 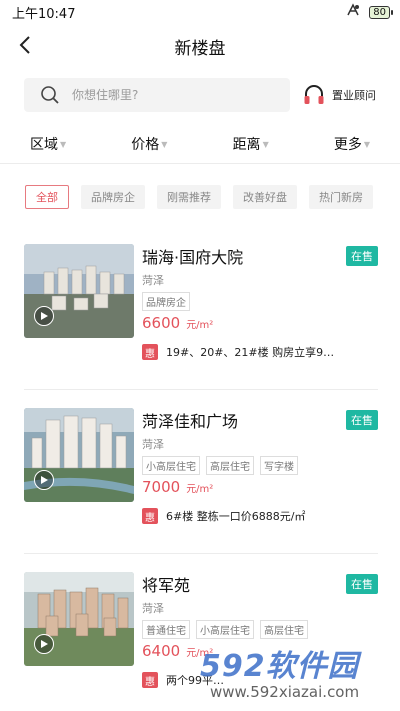 I want to click on filter-label: 更多, so click(x=347, y=144).